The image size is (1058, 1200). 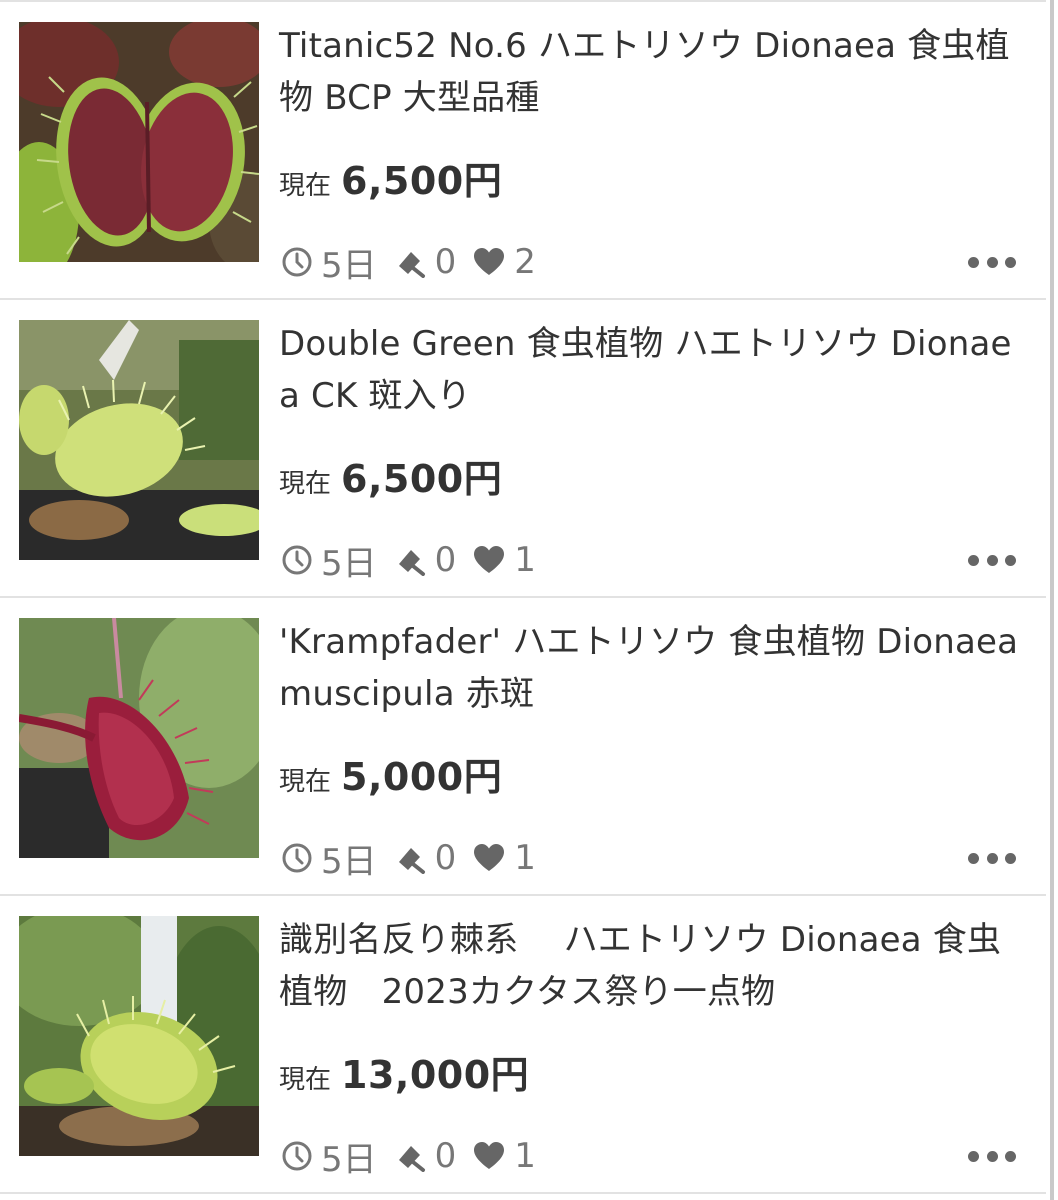 What do you see at coordinates (422, 777) in the screenshot?
I see `current-price: 5,000円` at bounding box center [422, 777].